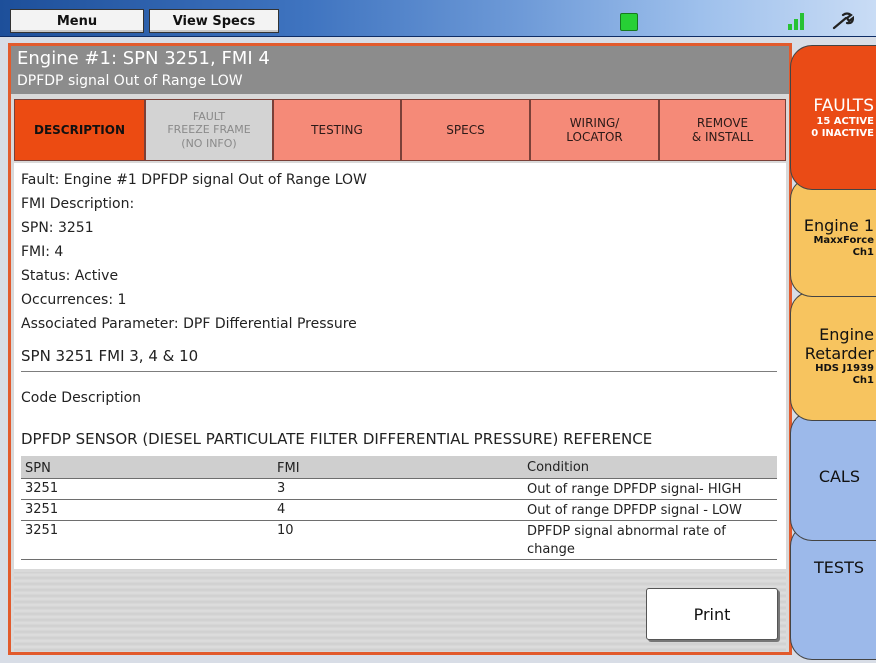 The height and width of the screenshot is (663, 876). What do you see at coordinates (281, 509) in the screenshot?
I see `table-cell: 4` at bounding box center [281, 509].